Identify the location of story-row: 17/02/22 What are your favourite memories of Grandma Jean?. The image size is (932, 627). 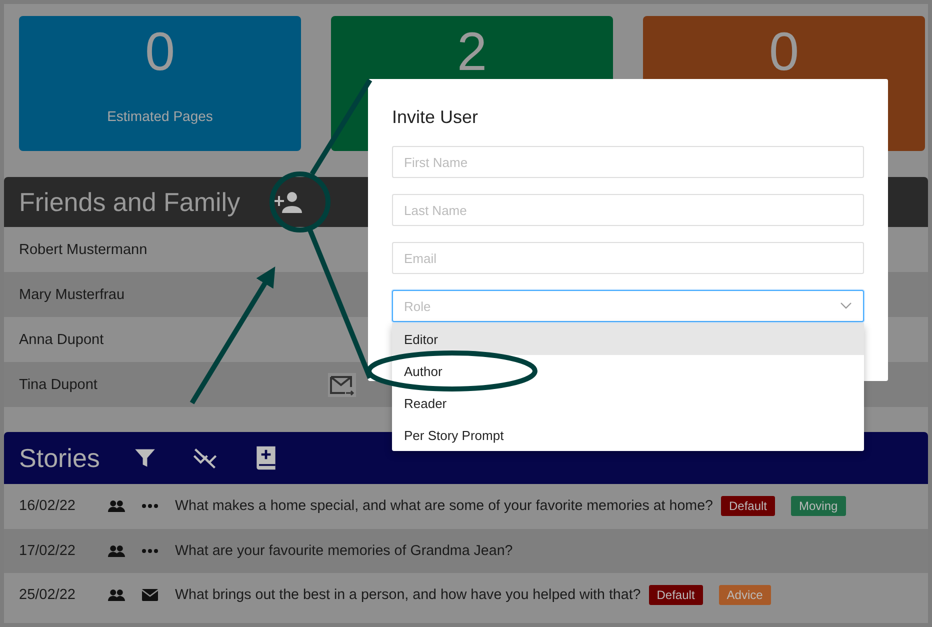
(466, 550).